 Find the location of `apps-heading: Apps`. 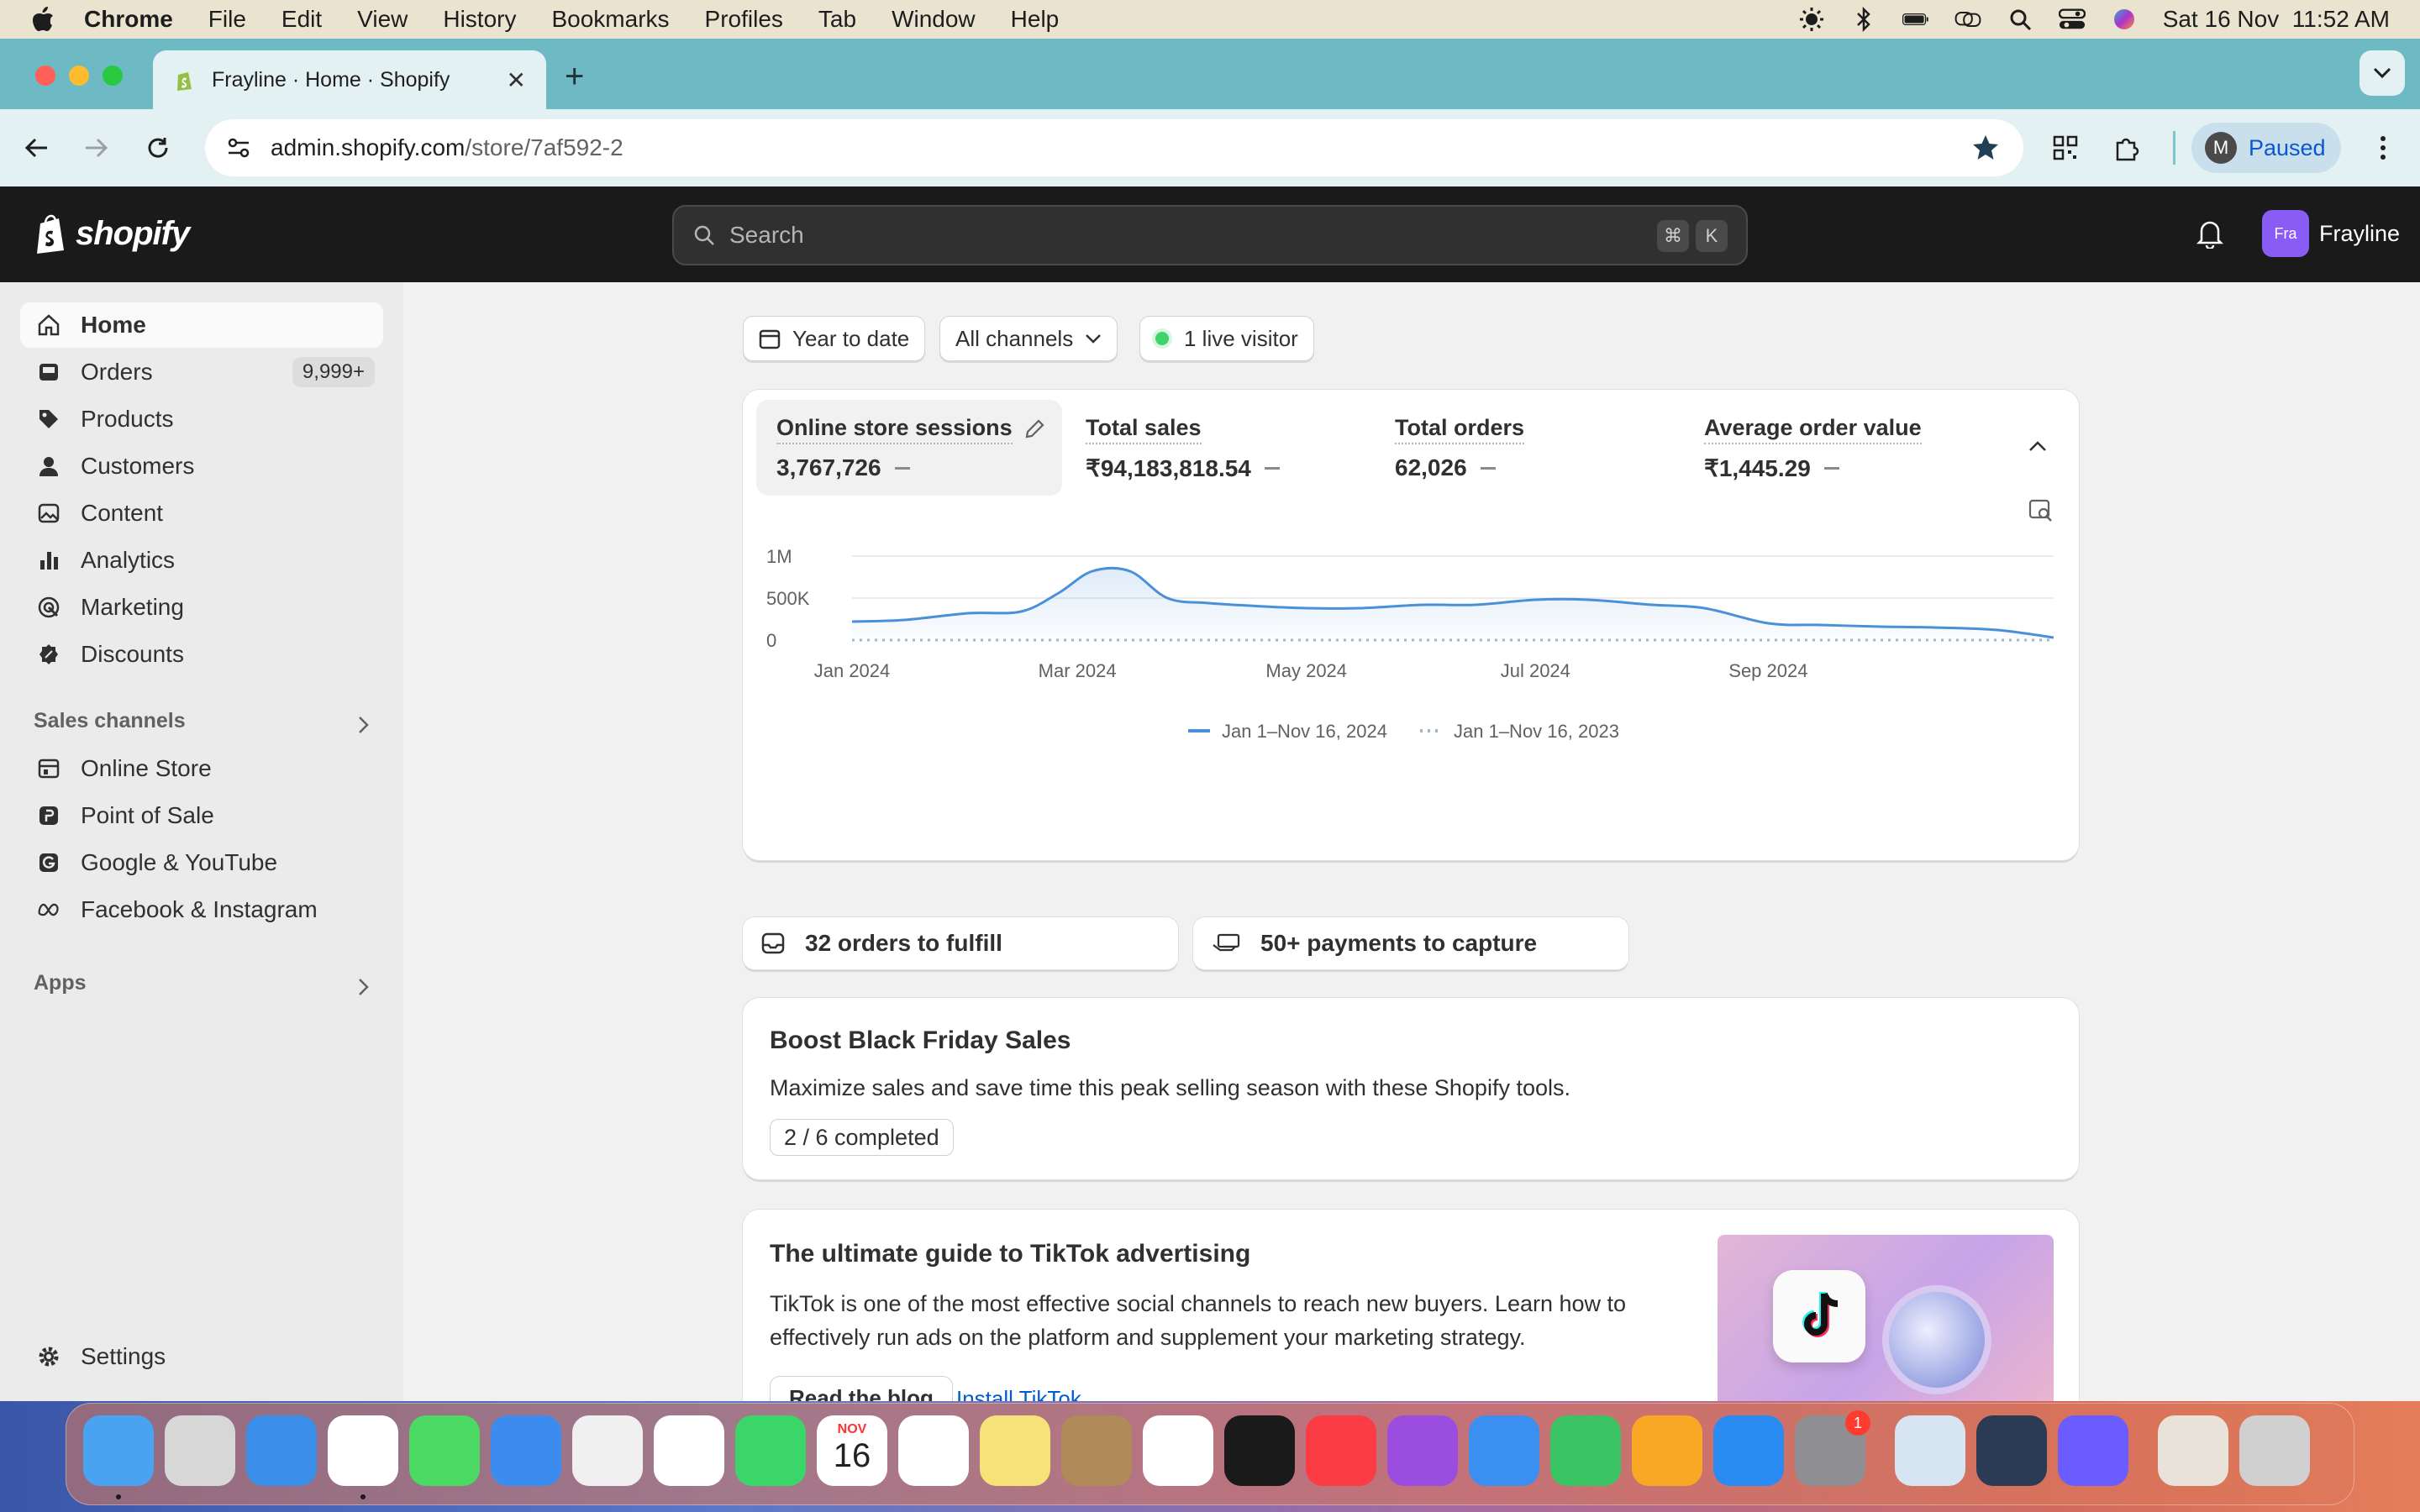

apps-heading: Apps is located at coordinates (60, 983).